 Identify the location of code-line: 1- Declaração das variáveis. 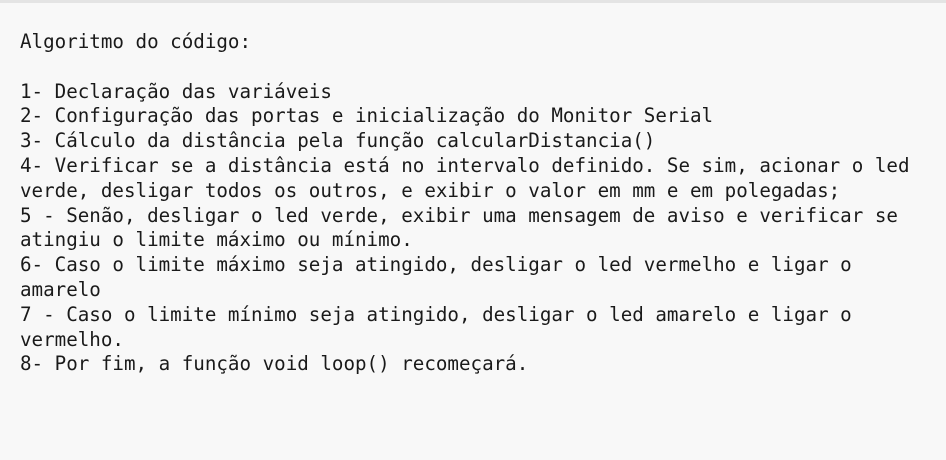
(176, 91).